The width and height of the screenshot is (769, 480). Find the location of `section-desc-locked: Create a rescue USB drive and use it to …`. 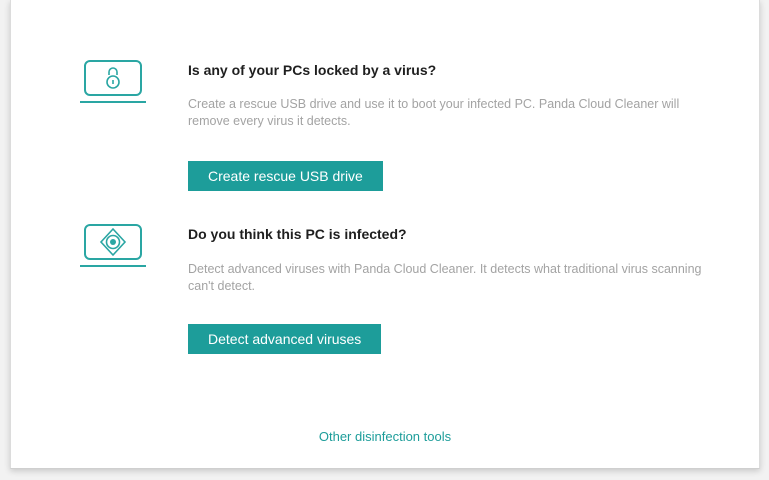

section-desc-locked: Create a rescue USB drive and use it to … is located at coordinates (434, 112).